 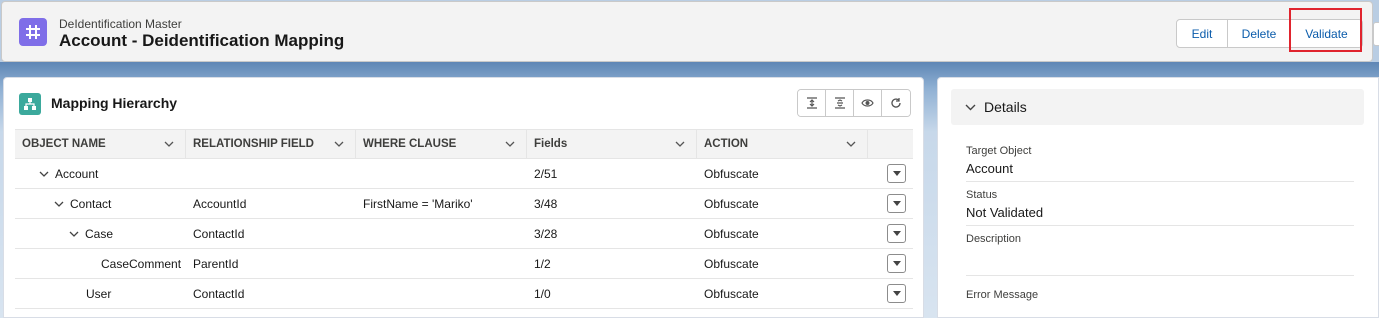 I want to click on details-title: Details, so click(x=1005, y=107).